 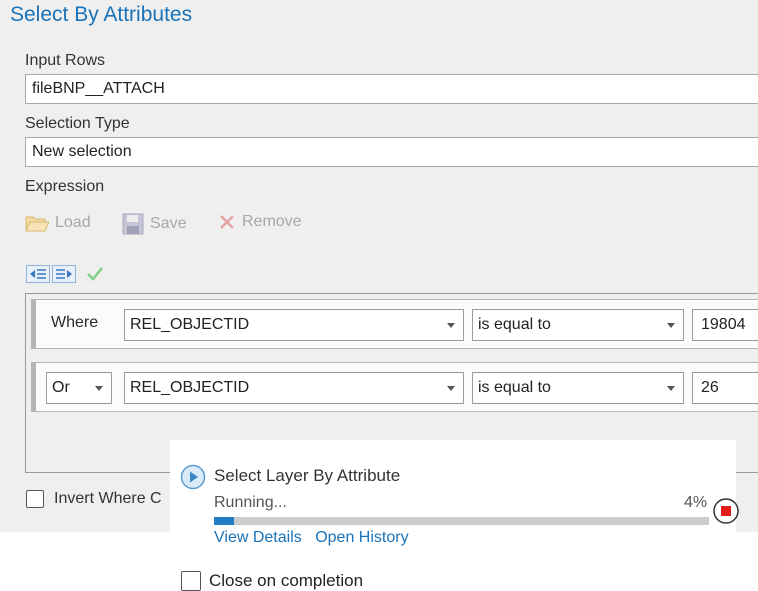 I want to click on value-field: 26, so click(x=725, y=388).